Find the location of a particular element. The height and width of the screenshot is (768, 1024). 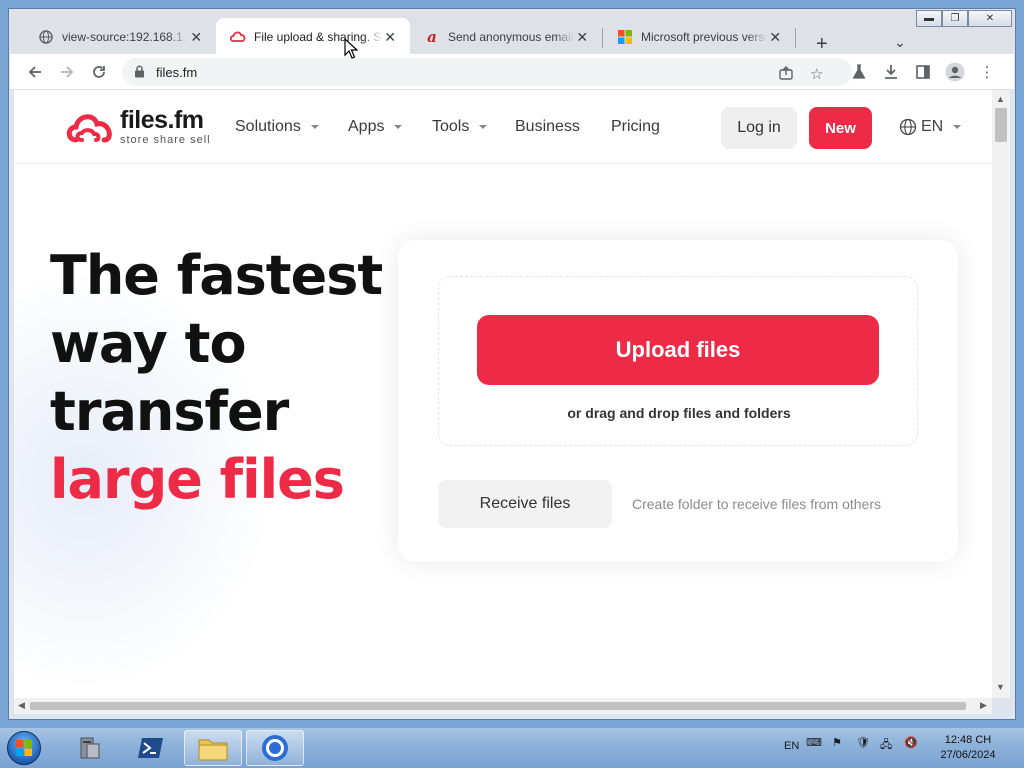

scroll-left-arrow-icon: ◀ is located at coordinates (21, 705).